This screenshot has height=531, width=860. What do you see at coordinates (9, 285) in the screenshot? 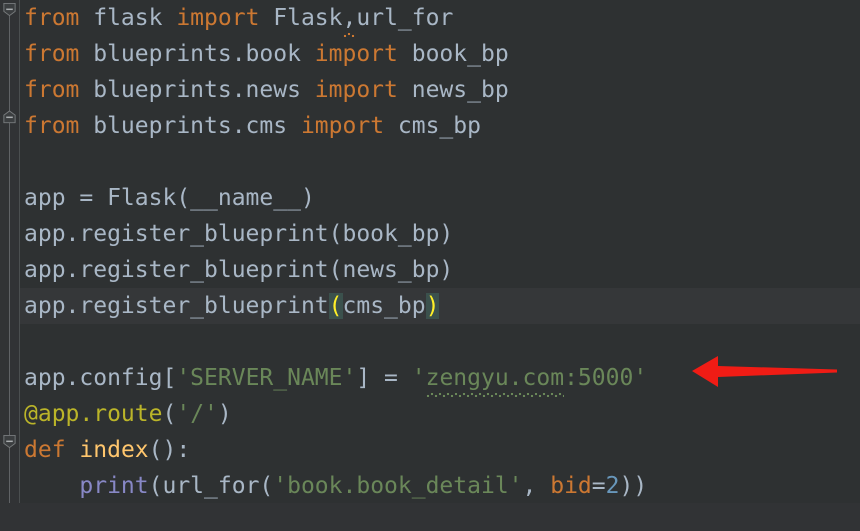
I see `fold-guide-body` at bounding box center [9, 285].